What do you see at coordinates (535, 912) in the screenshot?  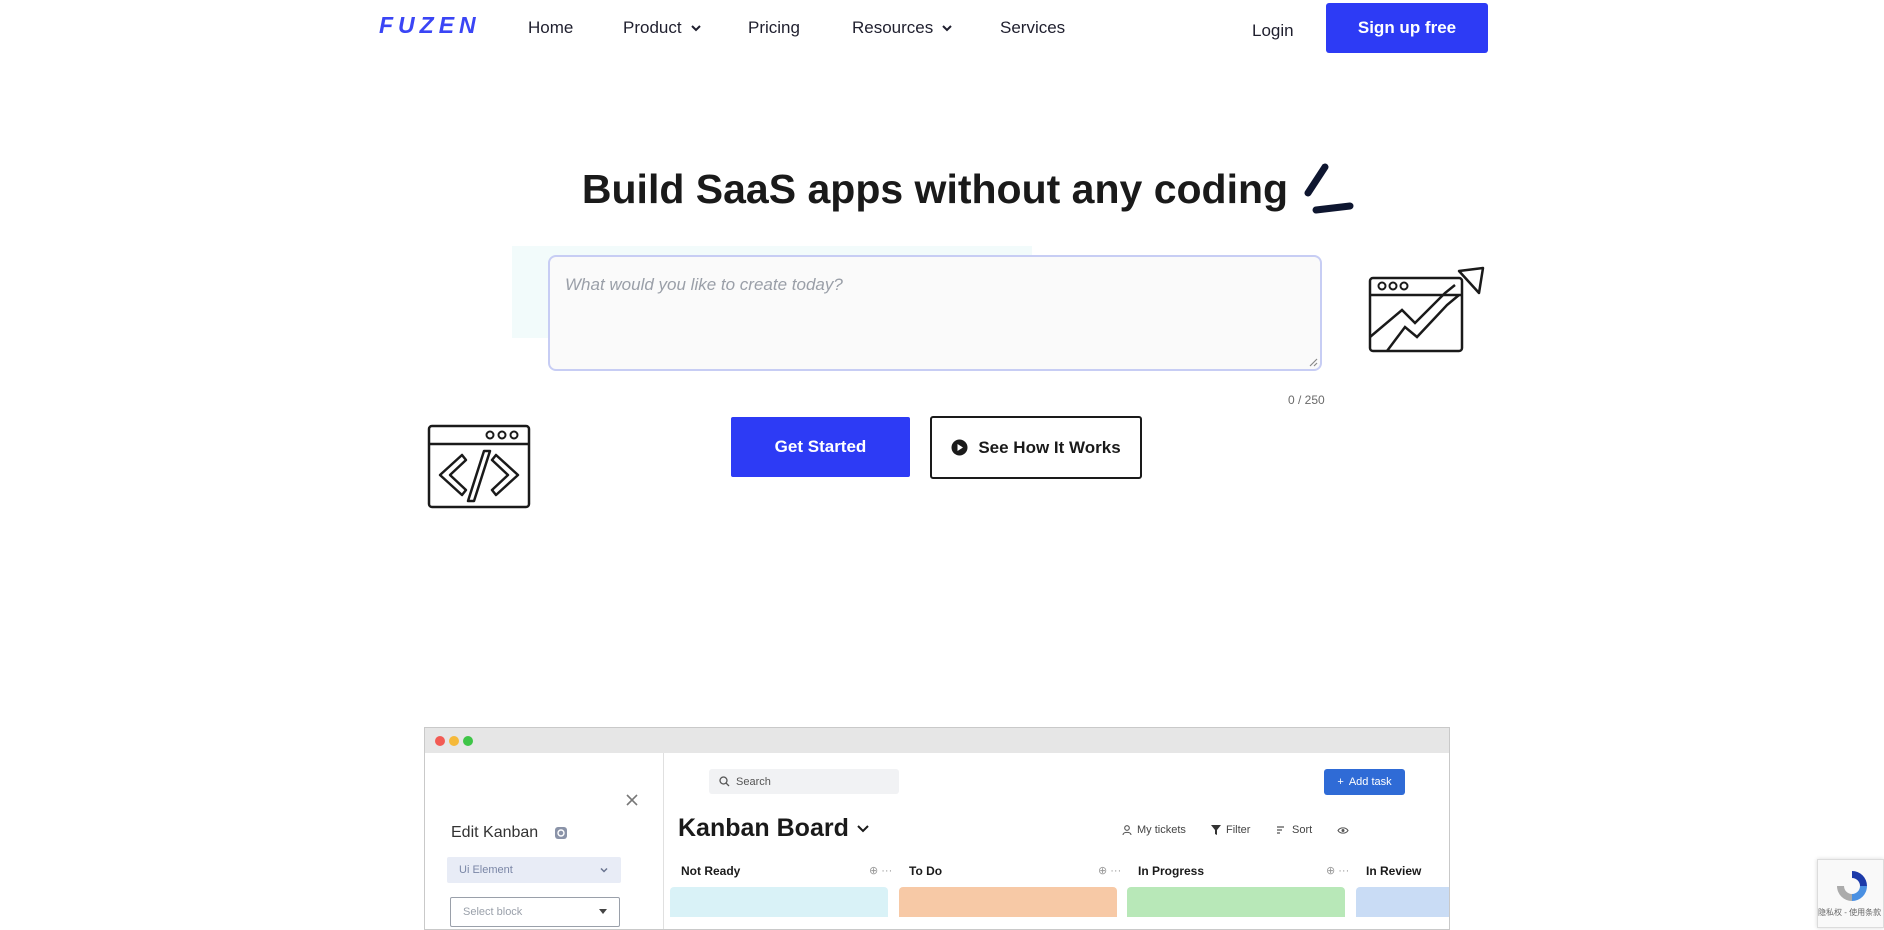 I see `select-block-dropdown: Select block` at bounding box center [535, 912].